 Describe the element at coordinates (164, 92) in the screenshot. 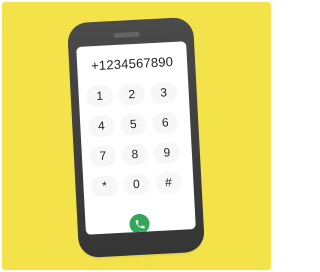

I see `dial-key-3: 3` at that location.